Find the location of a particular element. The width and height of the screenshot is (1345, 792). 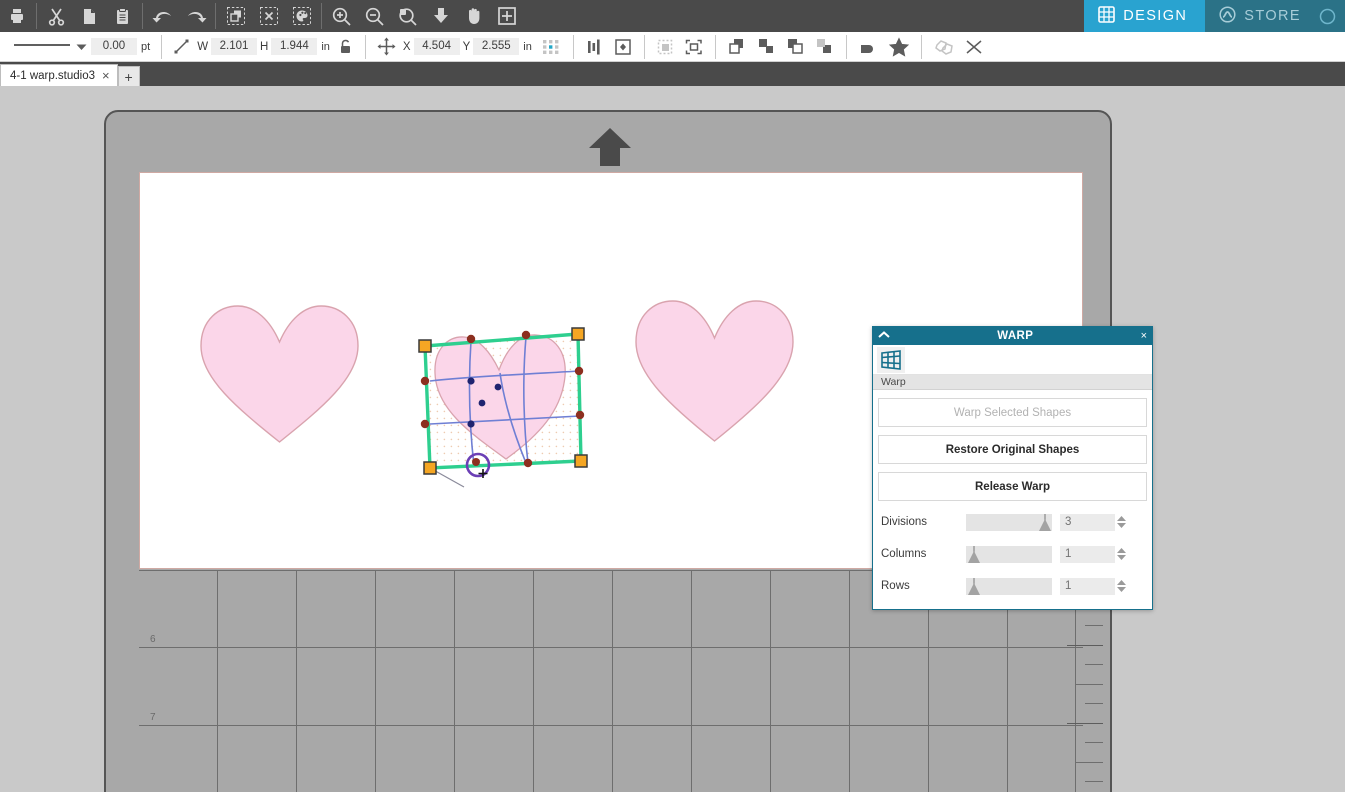

divisions-spinner: 3 is located at coordinates (1094, 522).